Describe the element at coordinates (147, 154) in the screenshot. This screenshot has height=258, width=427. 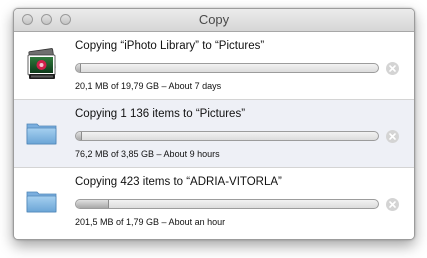
I see `copy-item-status: 76,2 MB of 3,85 GB – About 9 hours` at that location.